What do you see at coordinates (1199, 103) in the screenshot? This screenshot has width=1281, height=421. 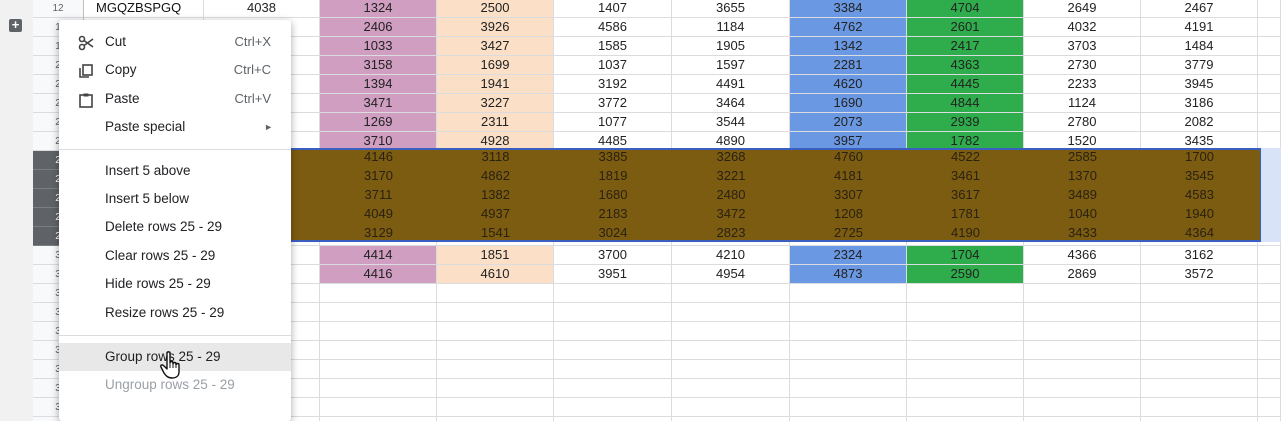 I see `grid-cell: 3186` at bounding box center [1199, 103].